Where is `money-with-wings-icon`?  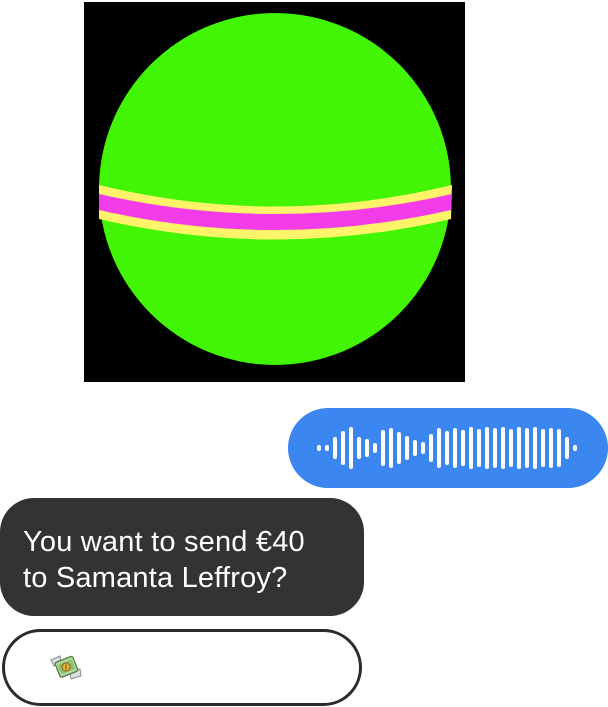
money-with-wings-icon is located at coordinates (66, 667).